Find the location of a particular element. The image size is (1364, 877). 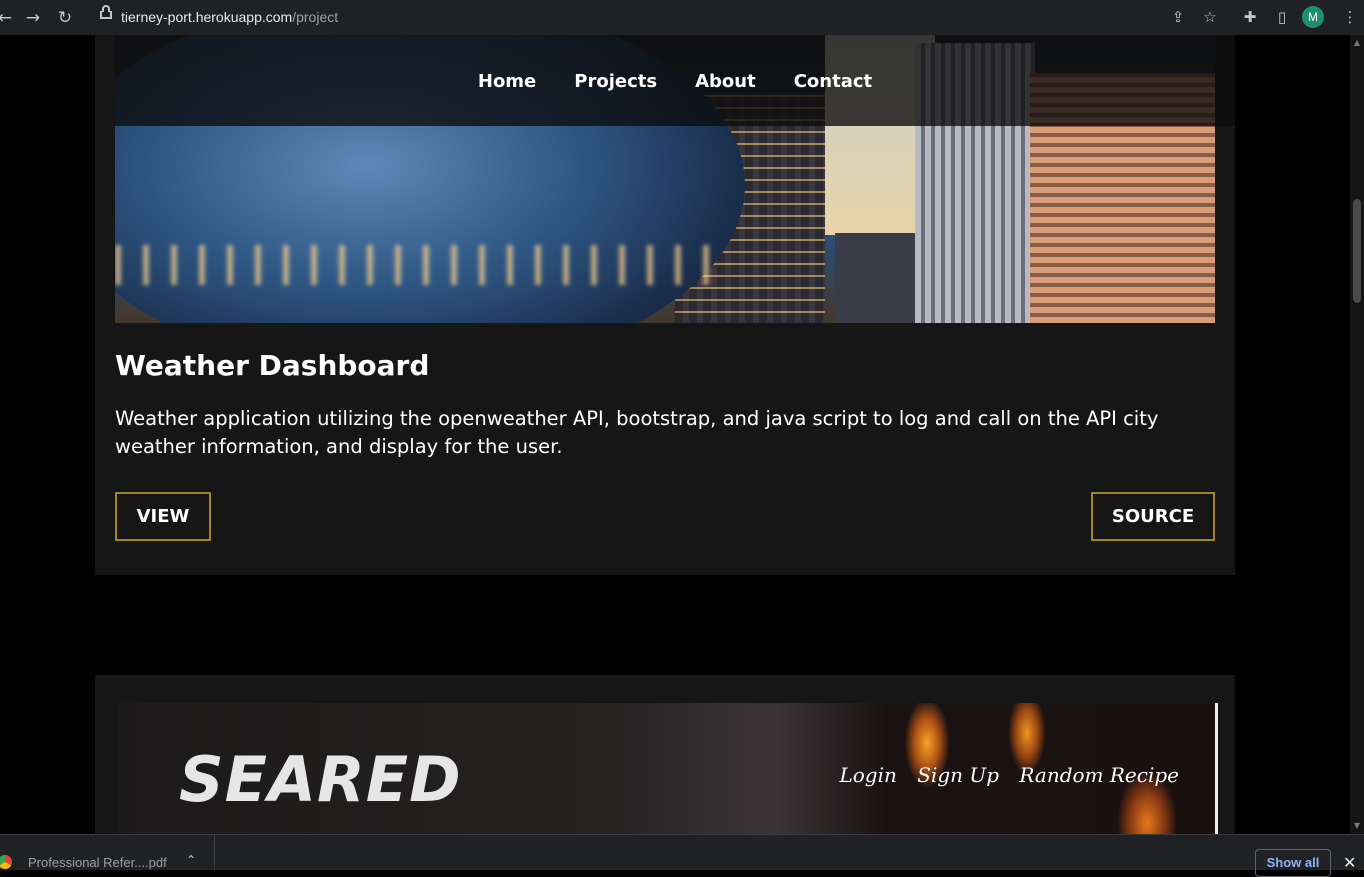

hero-reflection-lights is located at coordinates (415, 265).